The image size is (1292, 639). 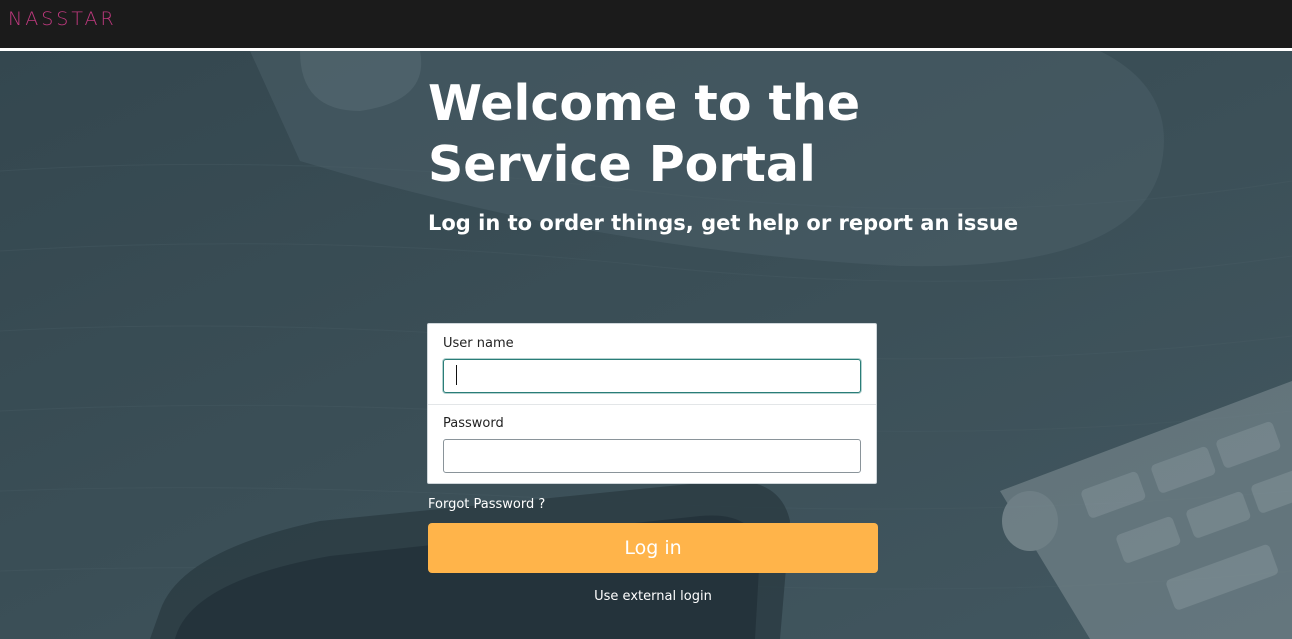 I want to click on external-login-link: Use external login, so click(x=653, y=596).